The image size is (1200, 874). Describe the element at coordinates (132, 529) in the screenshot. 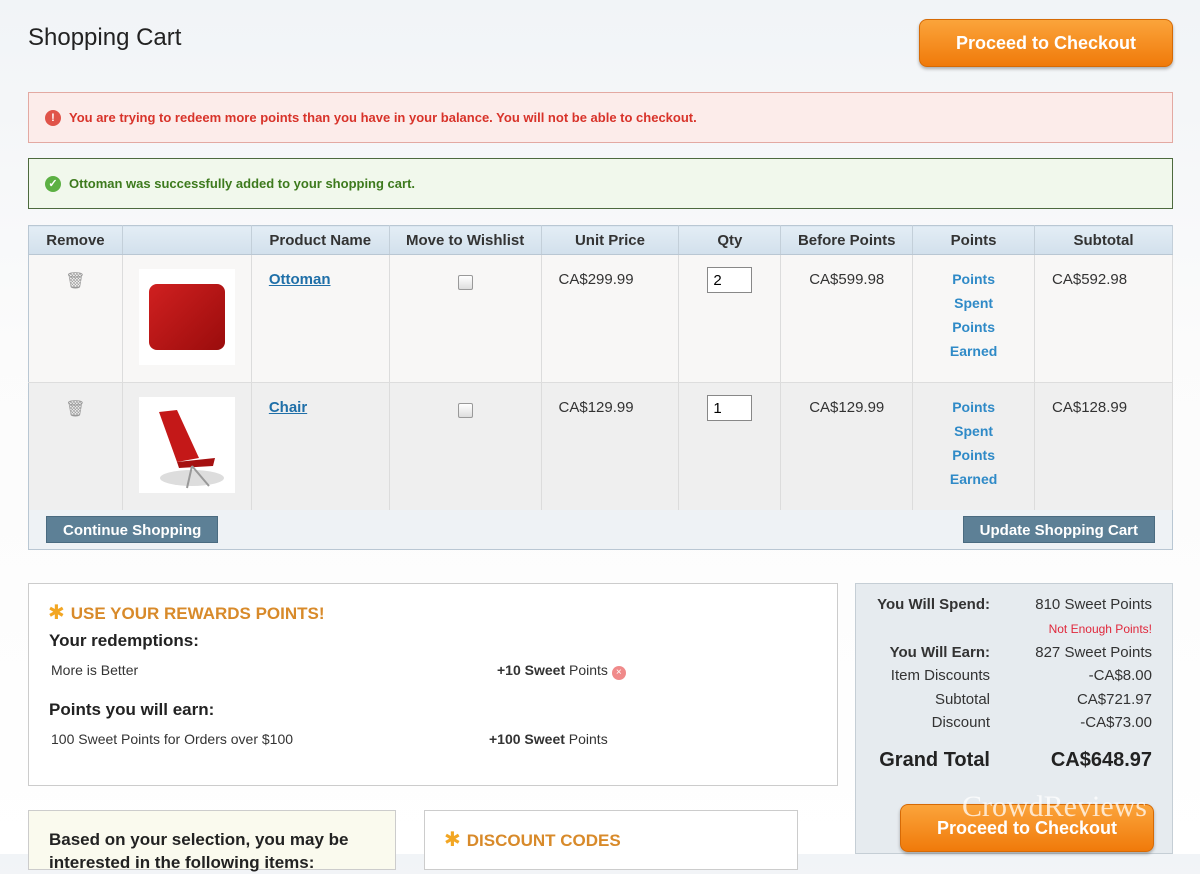

I see `continue-shopping-button: Continue Shopping` at that location.